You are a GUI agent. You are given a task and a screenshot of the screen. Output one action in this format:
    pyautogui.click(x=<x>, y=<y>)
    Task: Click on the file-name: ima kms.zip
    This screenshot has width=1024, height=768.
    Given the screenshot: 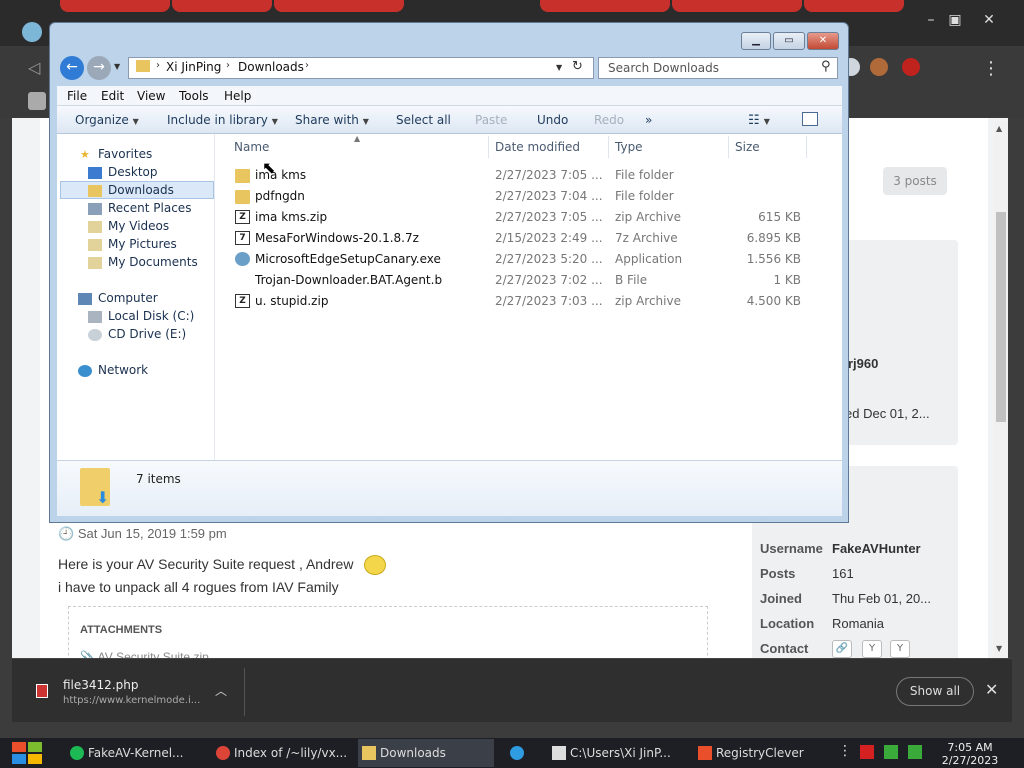 What is the action you would take?
    pyautogui.click(x=291, y=217)
    